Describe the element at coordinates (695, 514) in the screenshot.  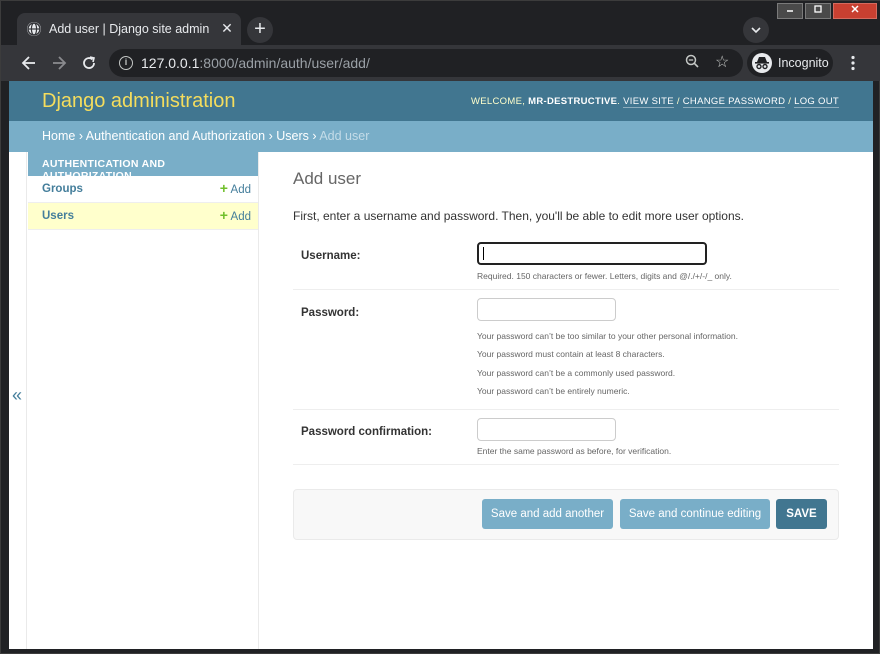
I see `save-and-continue-button: Save and continue editing` at that location.